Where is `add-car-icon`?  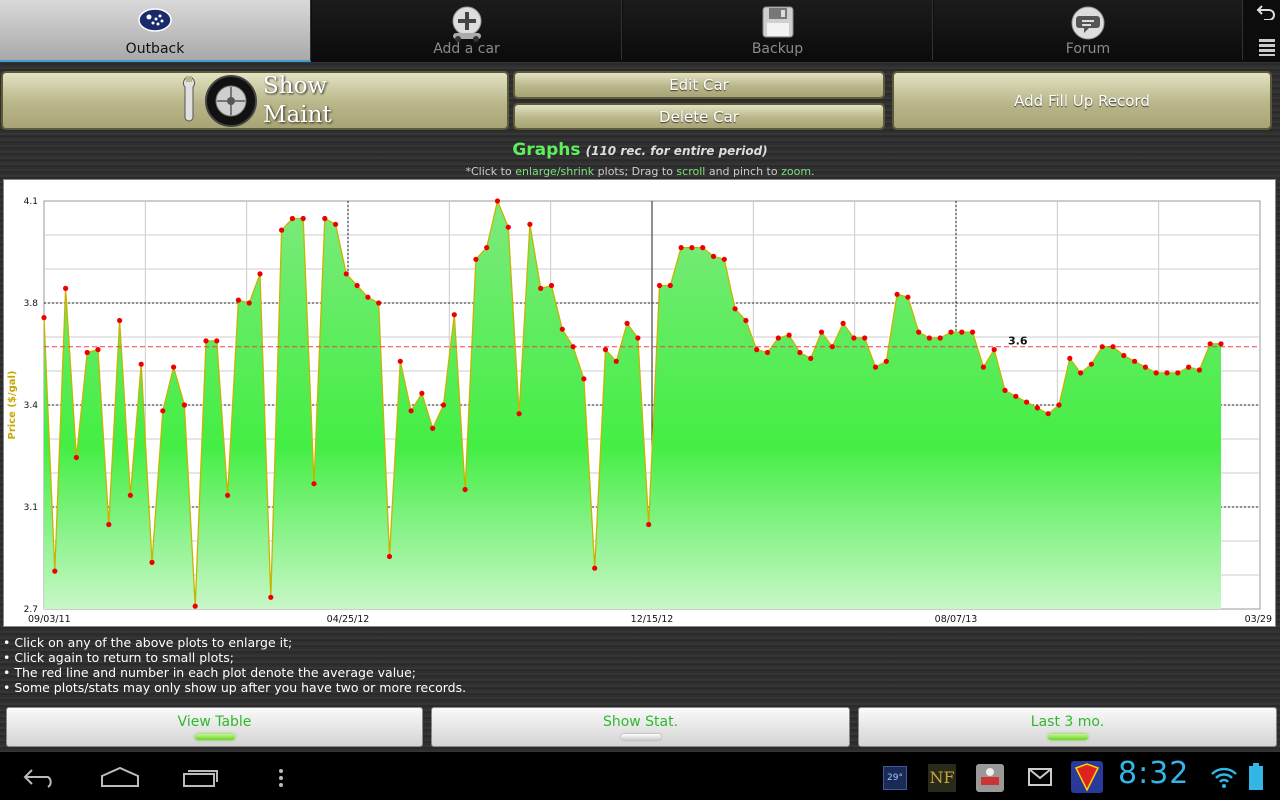 add-car-icon is located at coordinates (466, 24).